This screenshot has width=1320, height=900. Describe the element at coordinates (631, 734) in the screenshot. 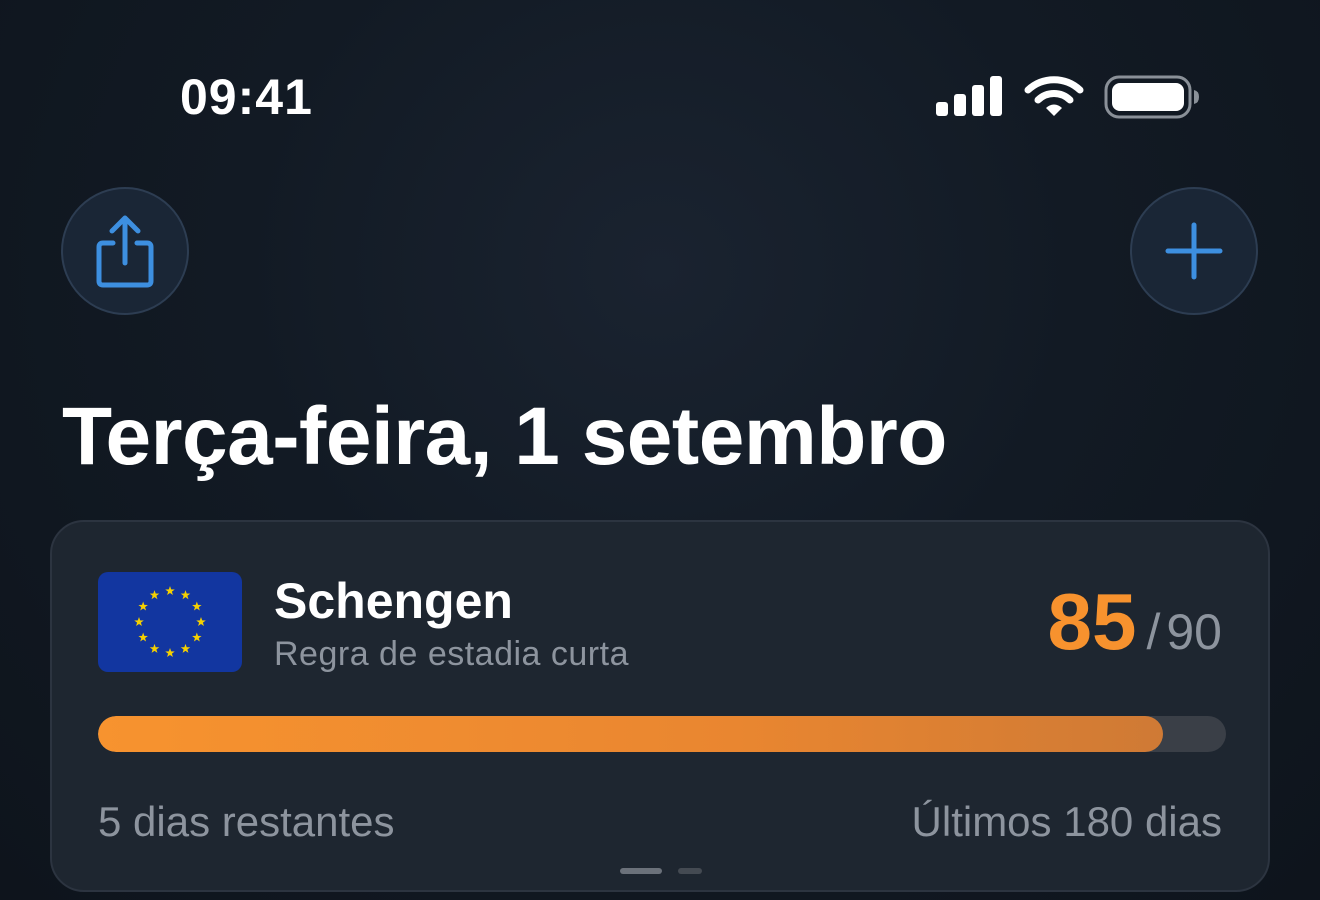

I see `stay-progress-fill` at that location.